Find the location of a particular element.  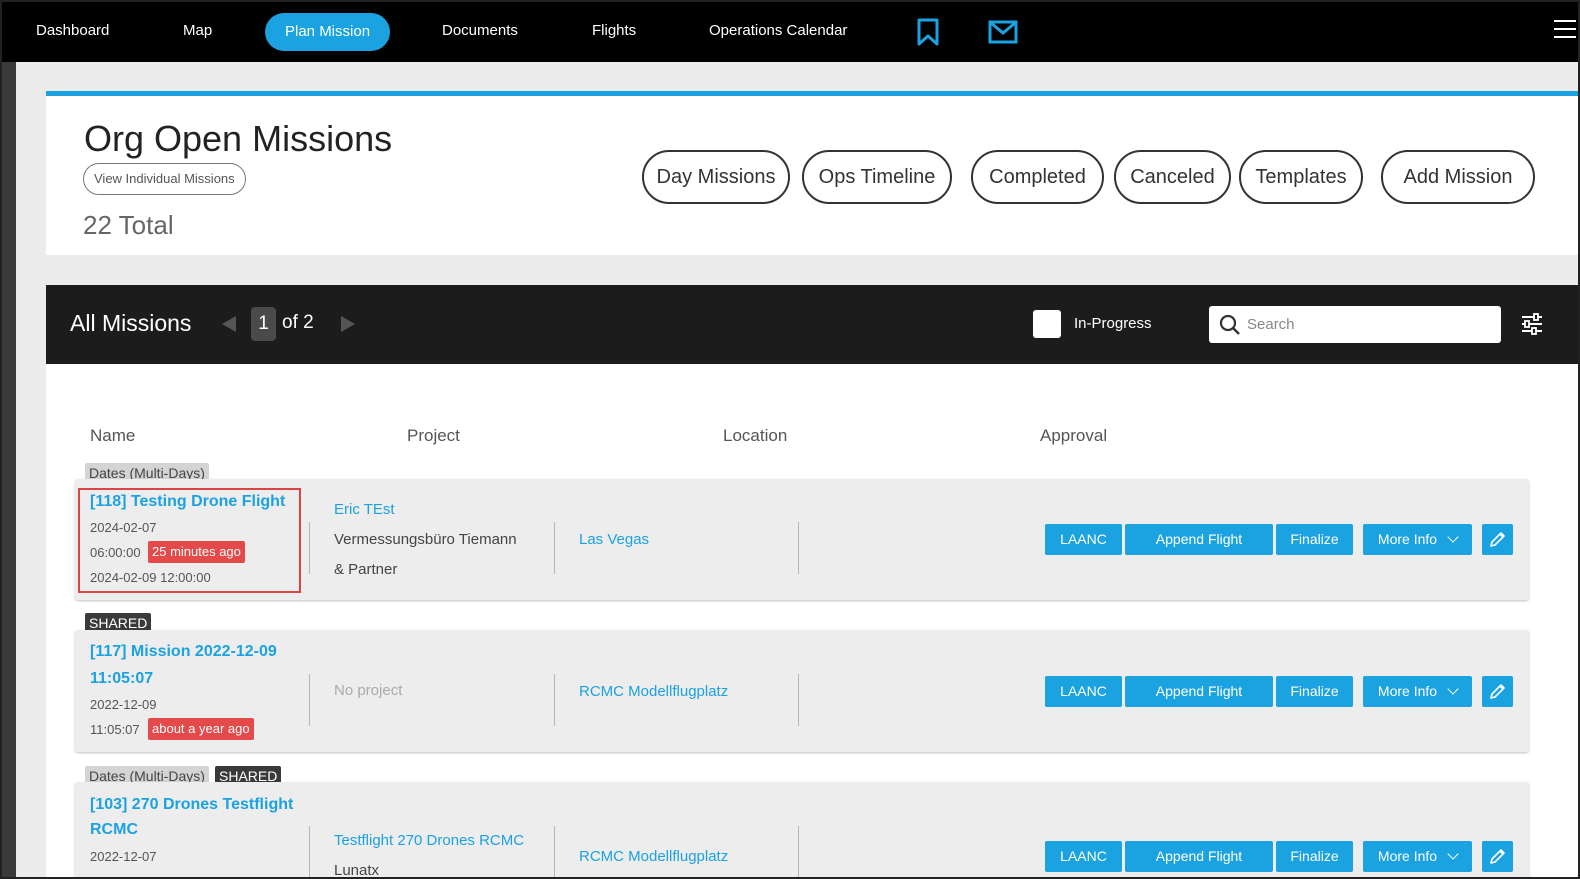

nav-operations-calendar: Operations Calendar is located at coordinates (778, 31).